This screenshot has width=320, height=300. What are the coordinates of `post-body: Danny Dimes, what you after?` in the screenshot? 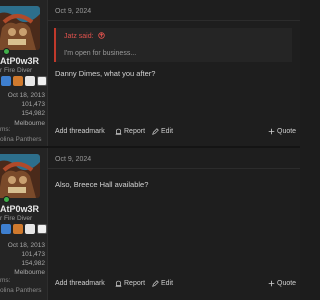 It's located at (105, 73).